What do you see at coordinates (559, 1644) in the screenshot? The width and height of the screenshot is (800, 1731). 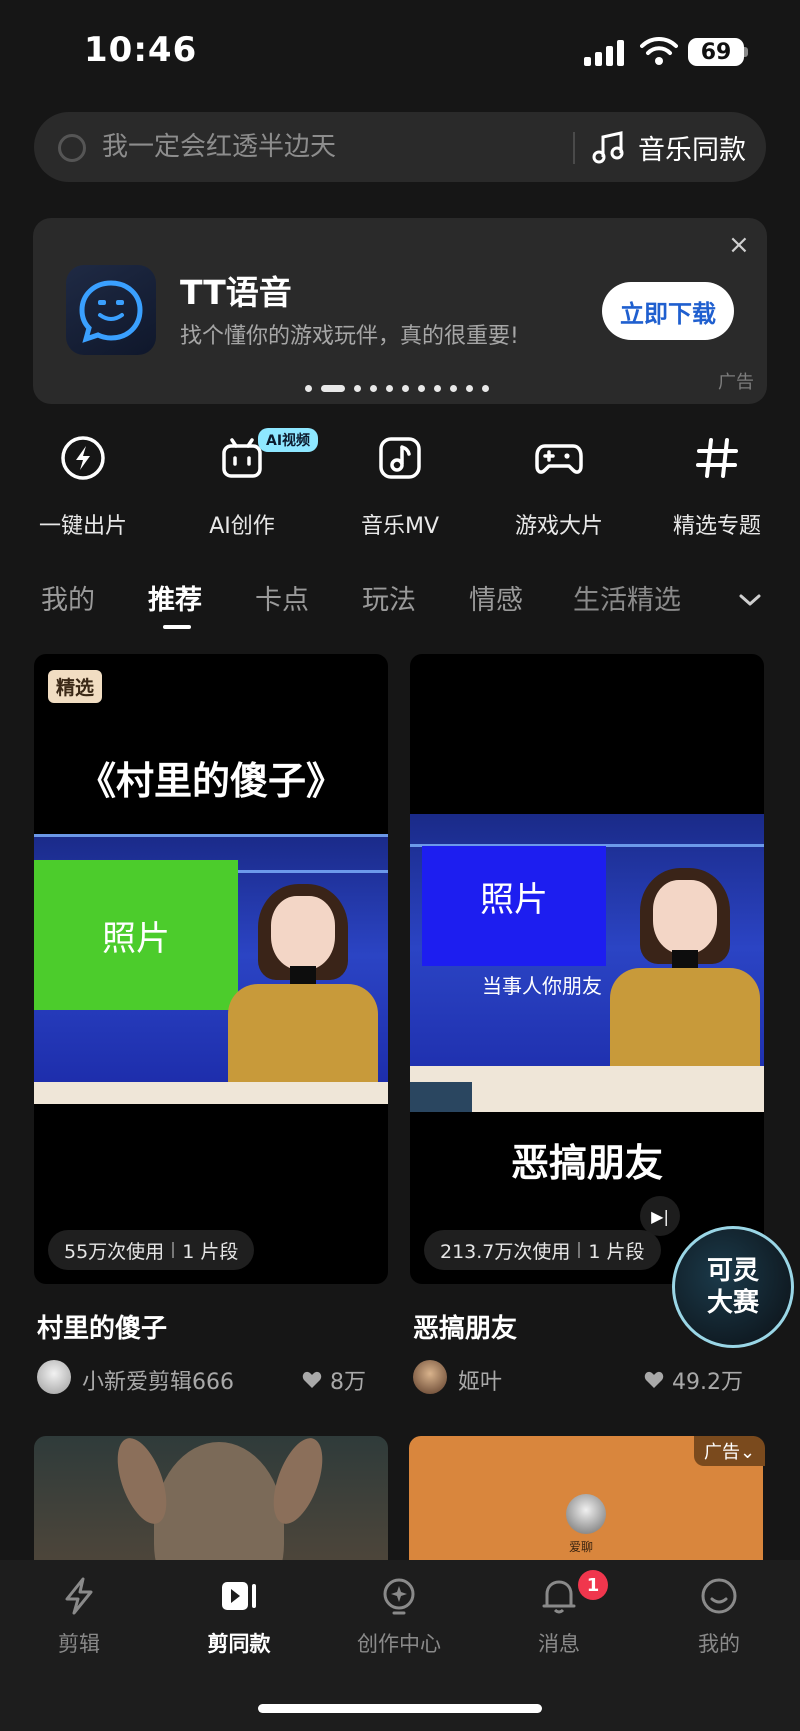 I see `nav-label: 消息` at bounding box center [559, 1644].